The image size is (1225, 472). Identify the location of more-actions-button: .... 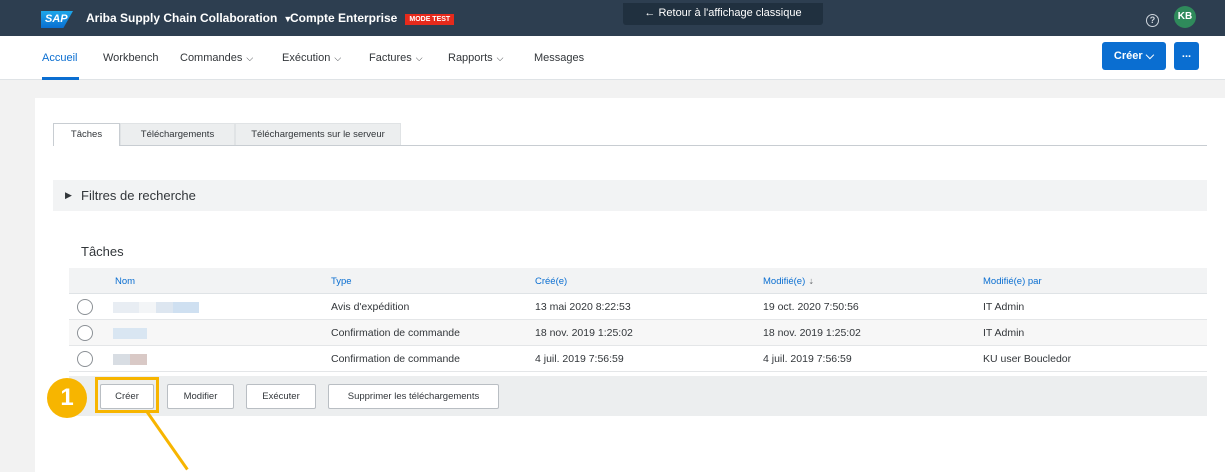
(1186, 56).